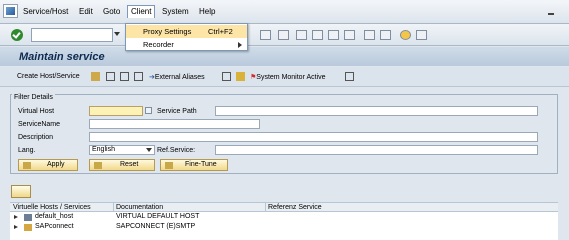  I want to click on submenu-arrow-icon, so click(240, 45).